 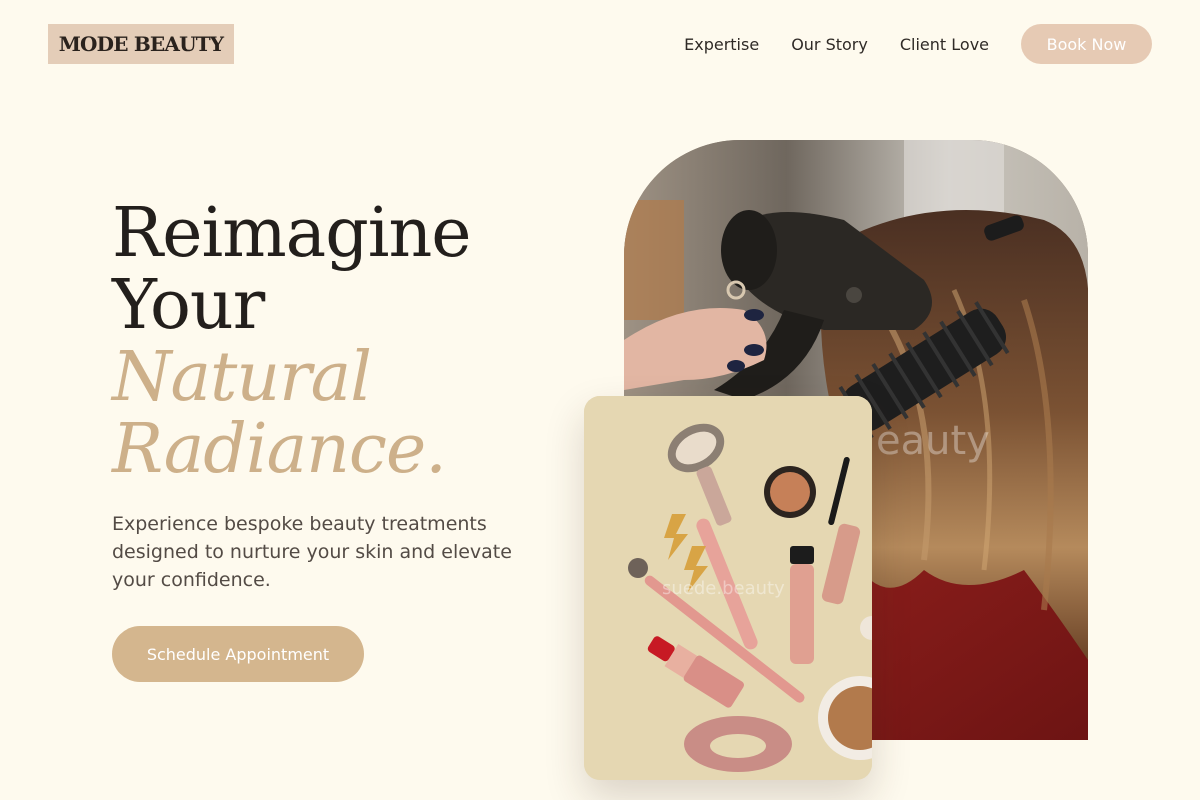 What do you see at coordinates (188, 305) in the screenshot?
I see `hero-title-line-2: Your` at bounding box center [188, 305].